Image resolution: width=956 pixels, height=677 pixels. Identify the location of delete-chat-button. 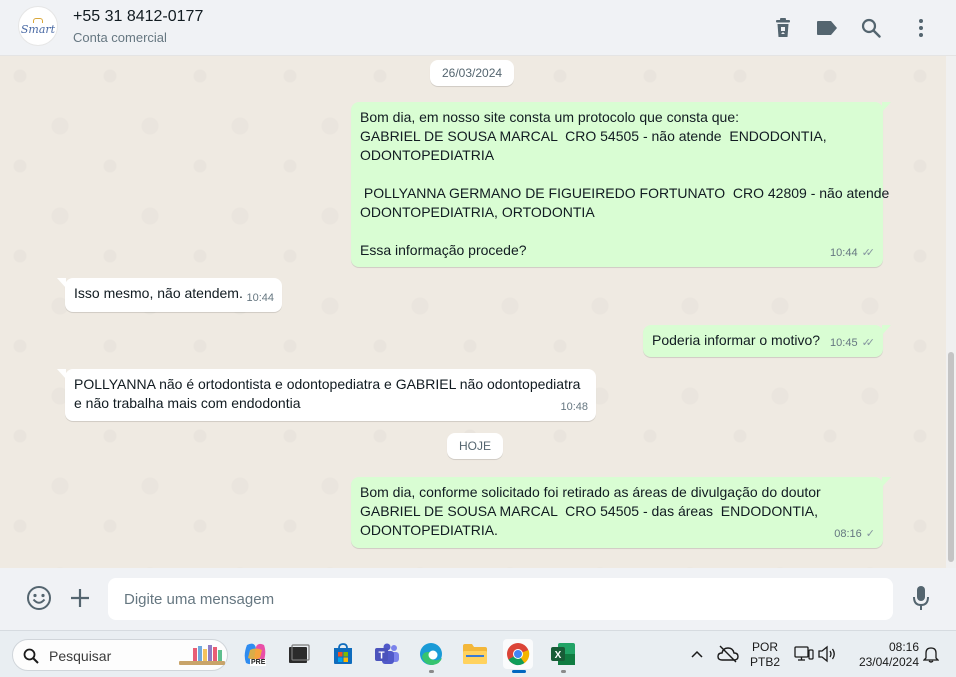
(783, 28).